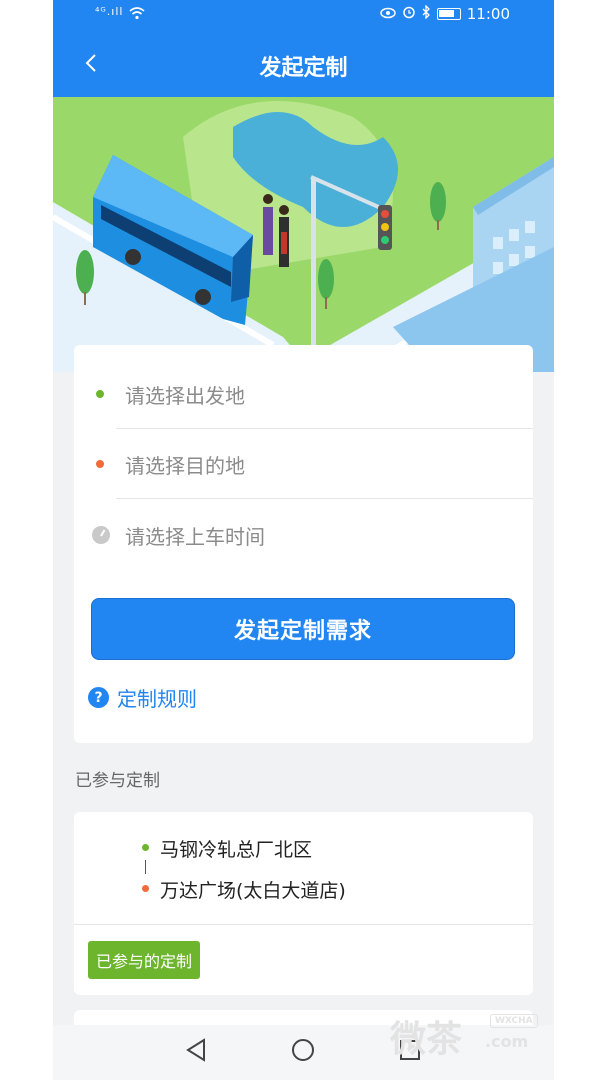 Image resolution: width=607 pixels, height=1080 pixels. I want to click on eye-icon, so click(388, 14).